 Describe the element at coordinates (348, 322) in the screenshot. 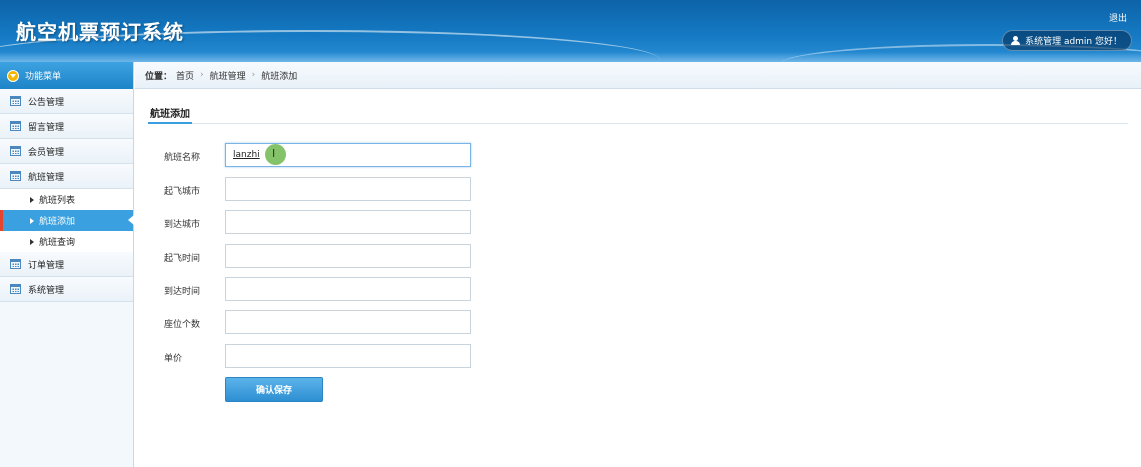

I see `seat-count-input` at that location.